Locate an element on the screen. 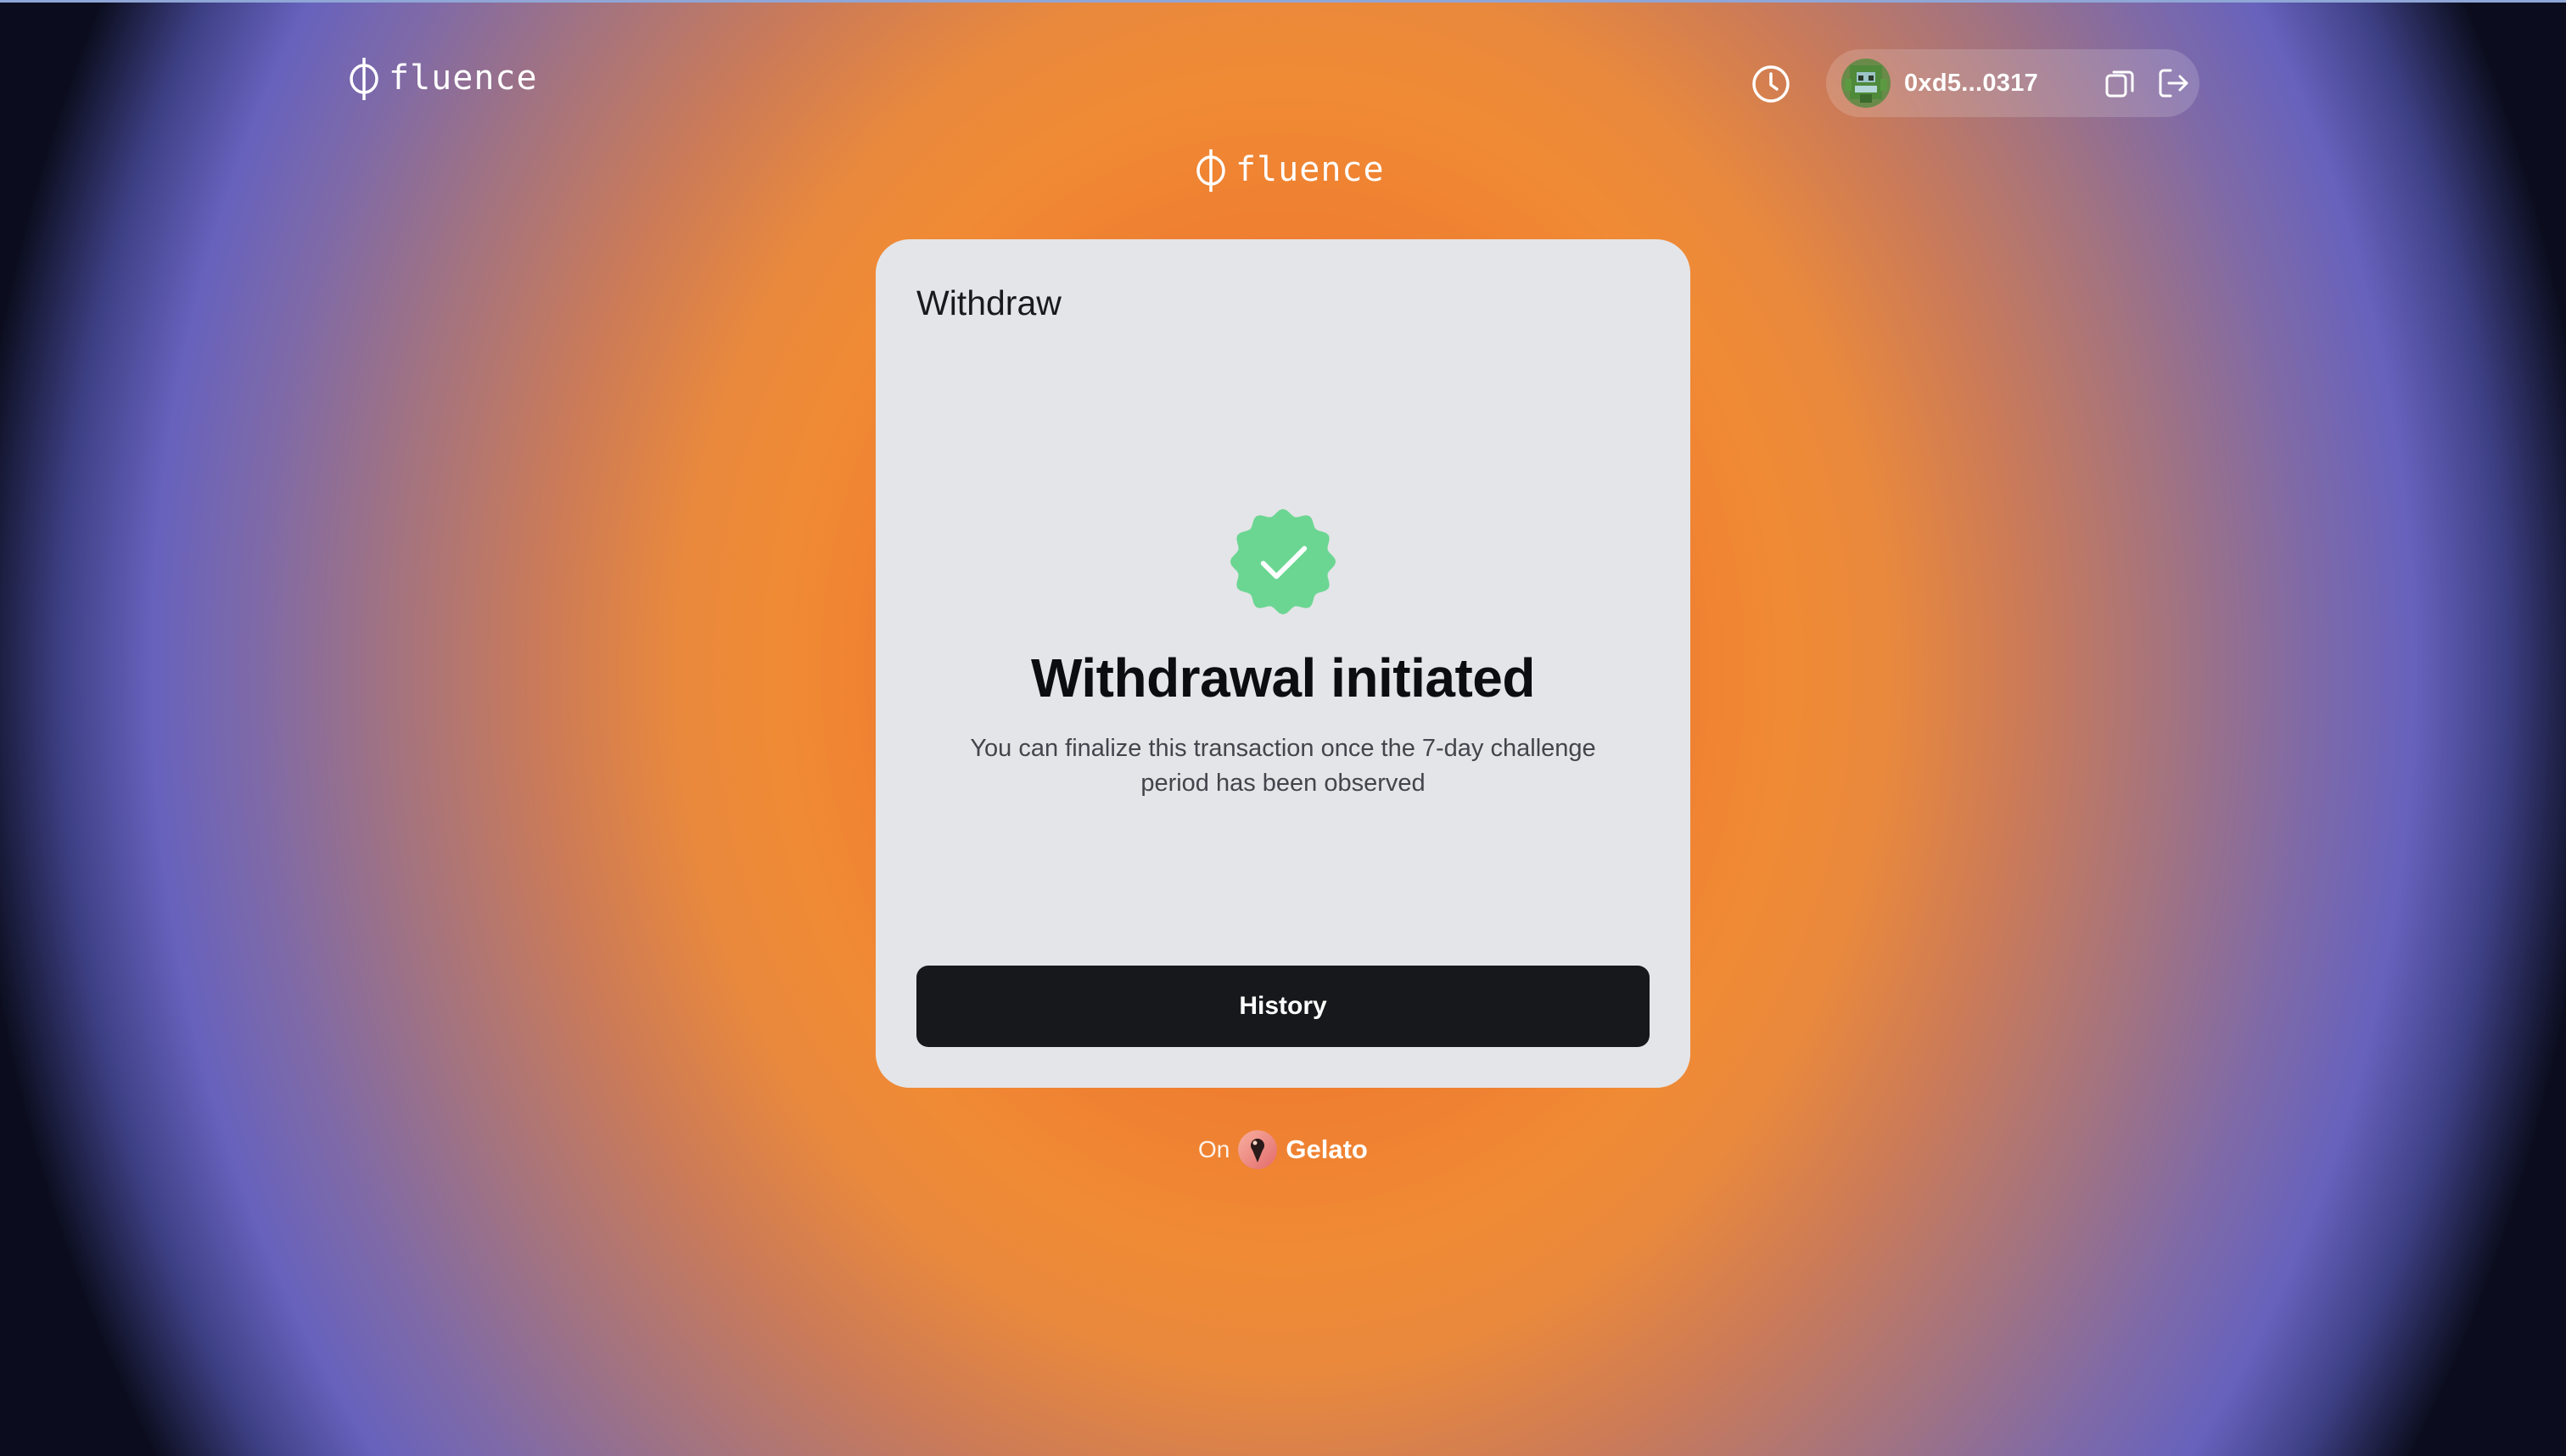 The image size is (2566, 1456). clock-icon is located at coordinates (1771, 84).